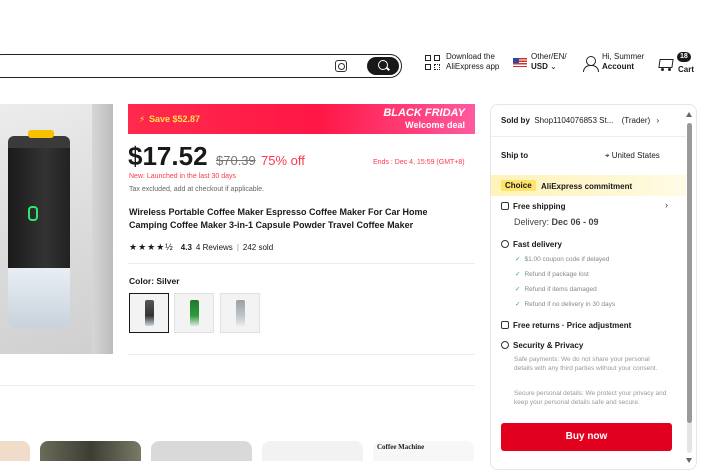 This screenshot has width=706, height=470. What do you see at coordinates (473, 66) in the screenshot?
I see `app-download-line2: AliExpress app` at bounding box center [473, 66].